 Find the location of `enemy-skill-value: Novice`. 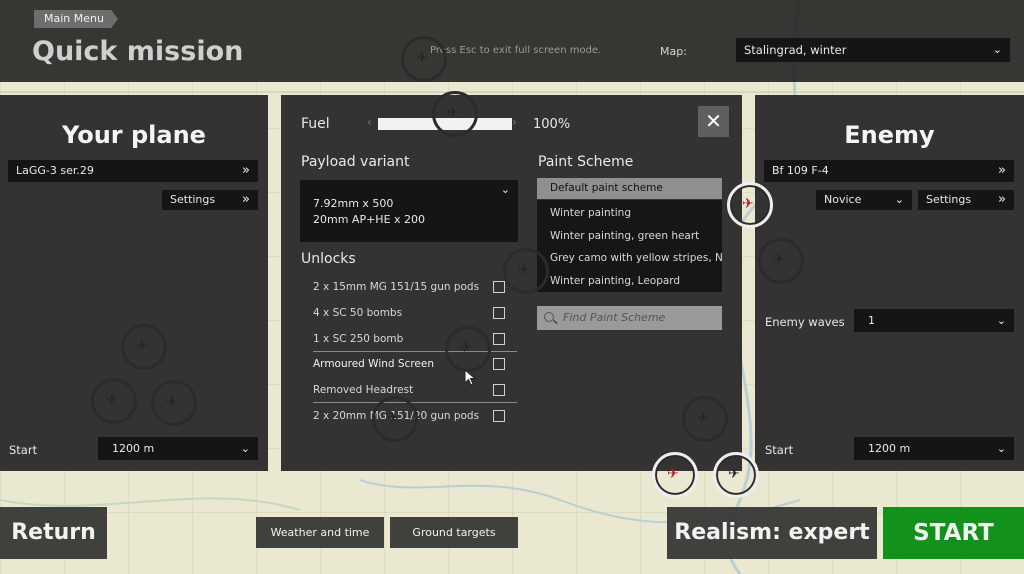

enemy-skill-value: Novice is located at coordinates (843, 199).